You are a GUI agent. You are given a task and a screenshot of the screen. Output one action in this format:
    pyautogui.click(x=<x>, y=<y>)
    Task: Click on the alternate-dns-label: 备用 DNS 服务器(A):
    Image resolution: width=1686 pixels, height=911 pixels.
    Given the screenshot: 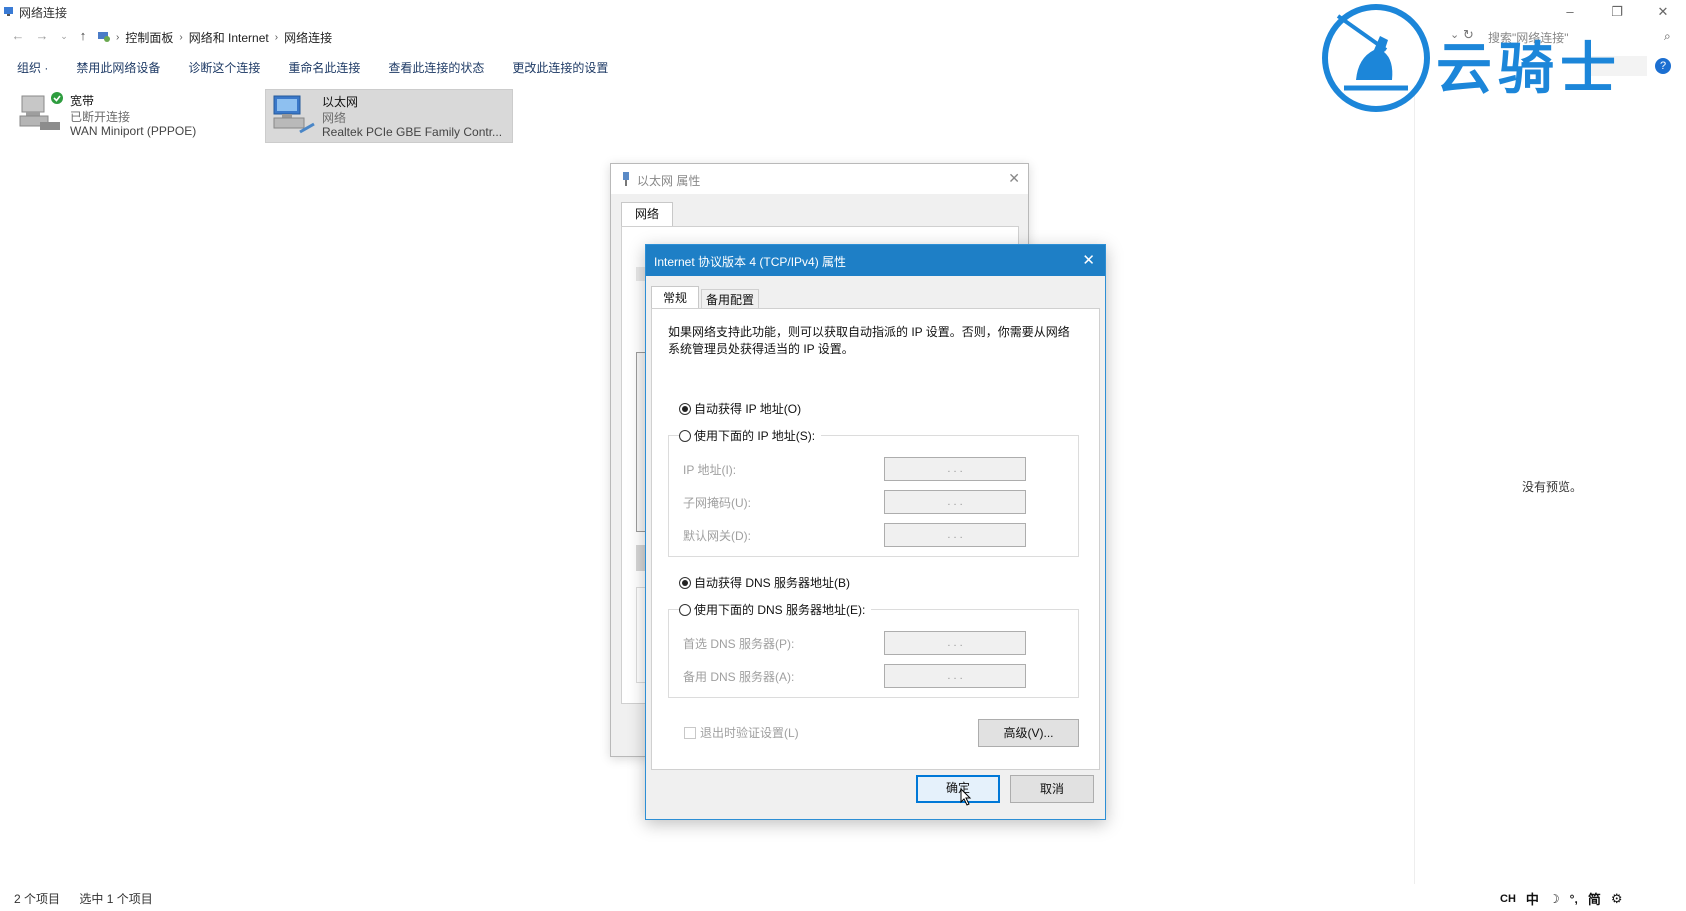 What is the action you would take?
    pyautogui.click(x=739, y=677)
    